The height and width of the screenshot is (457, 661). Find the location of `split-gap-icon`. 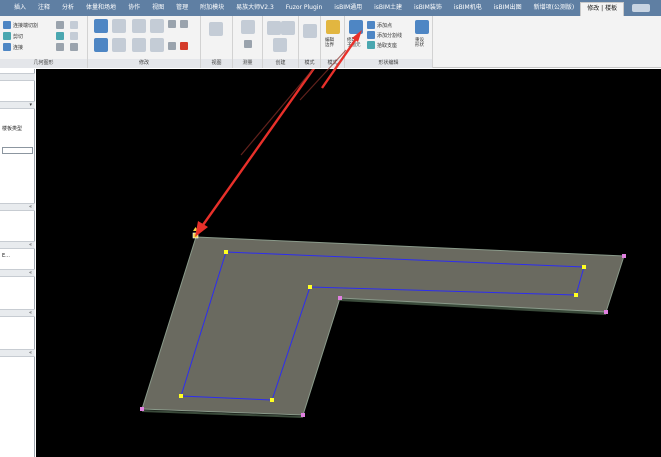

split-gap-icon is located at coordinates (184, 24).